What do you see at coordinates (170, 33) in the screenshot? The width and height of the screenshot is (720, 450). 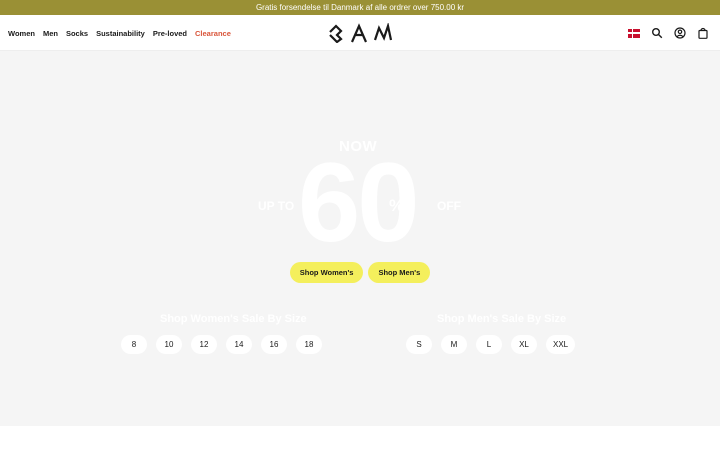 I see `nav-link-pre-loved: Pre-loved` at bounding box center [170, 33].